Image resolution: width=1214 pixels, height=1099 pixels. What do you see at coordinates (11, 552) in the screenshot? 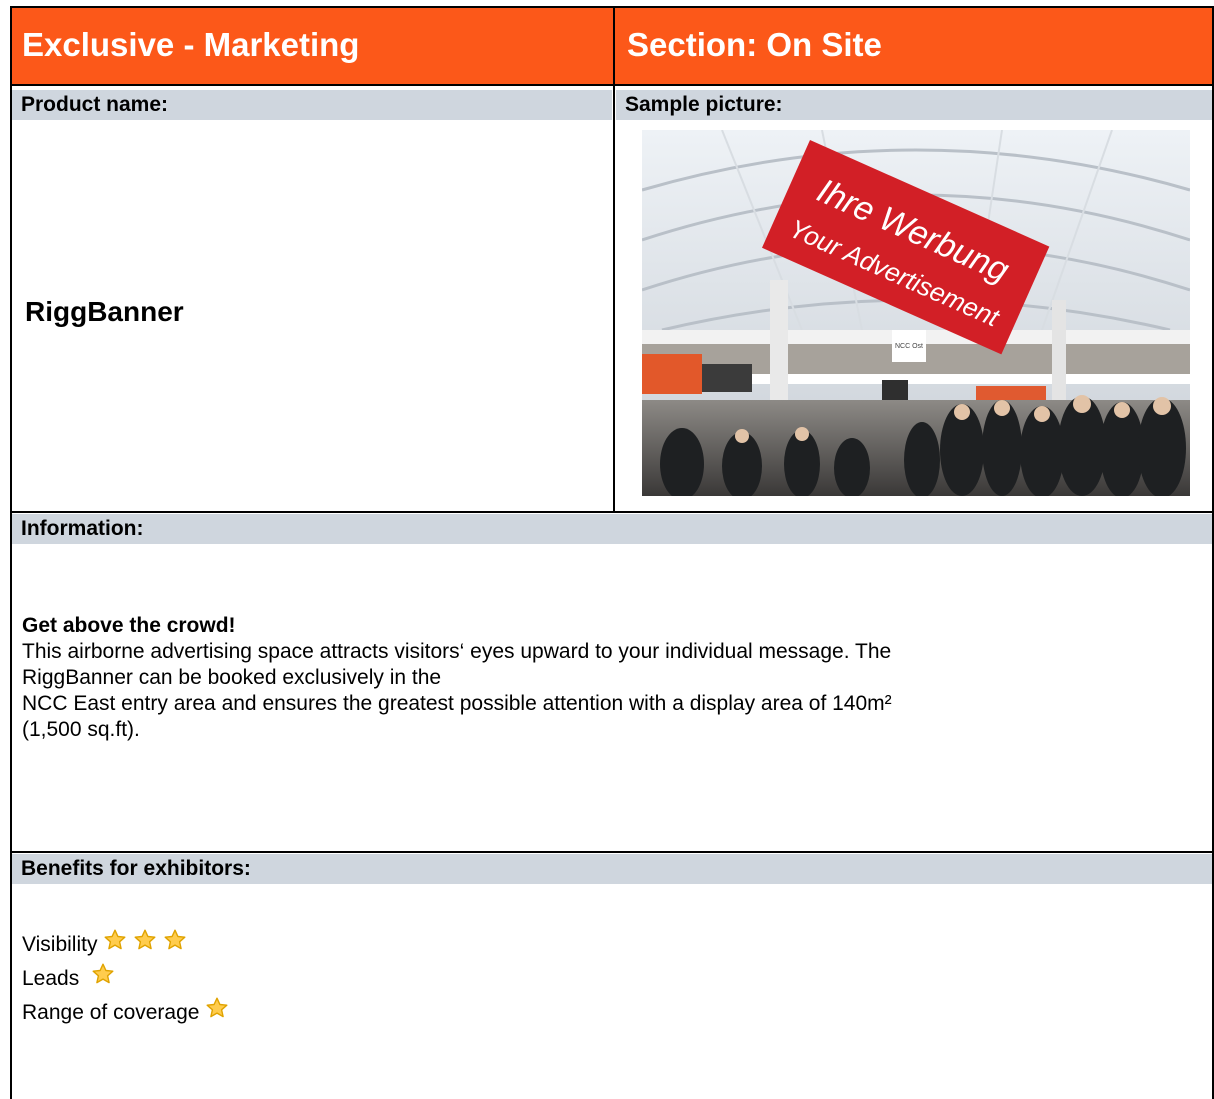
I see `table-border-left` at bounding box center [11, 552].